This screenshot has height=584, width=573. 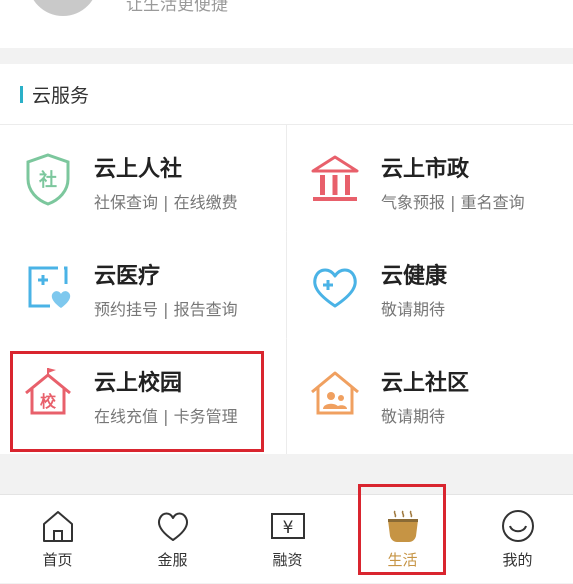 I want to click on service-name: 云上人社, so click(x=138, y=169).